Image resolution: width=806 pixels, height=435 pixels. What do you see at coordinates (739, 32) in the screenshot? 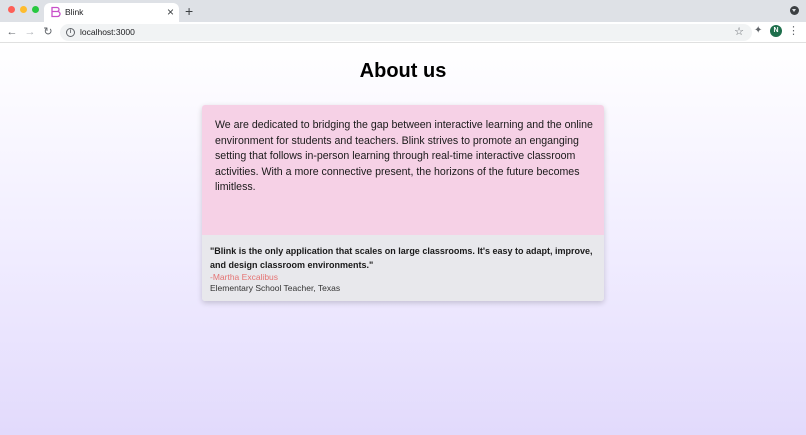
I see `bookmark-star-icon: ☆` at bounding box center [739, 32].